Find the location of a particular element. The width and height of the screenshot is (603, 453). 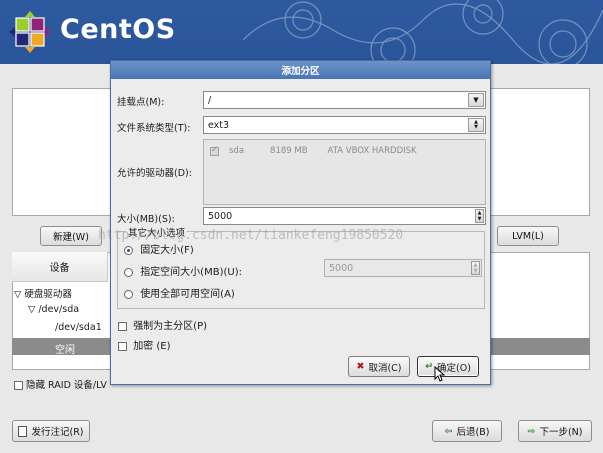

up-to-size-value: 5000 is located at coordinates (341, 268).